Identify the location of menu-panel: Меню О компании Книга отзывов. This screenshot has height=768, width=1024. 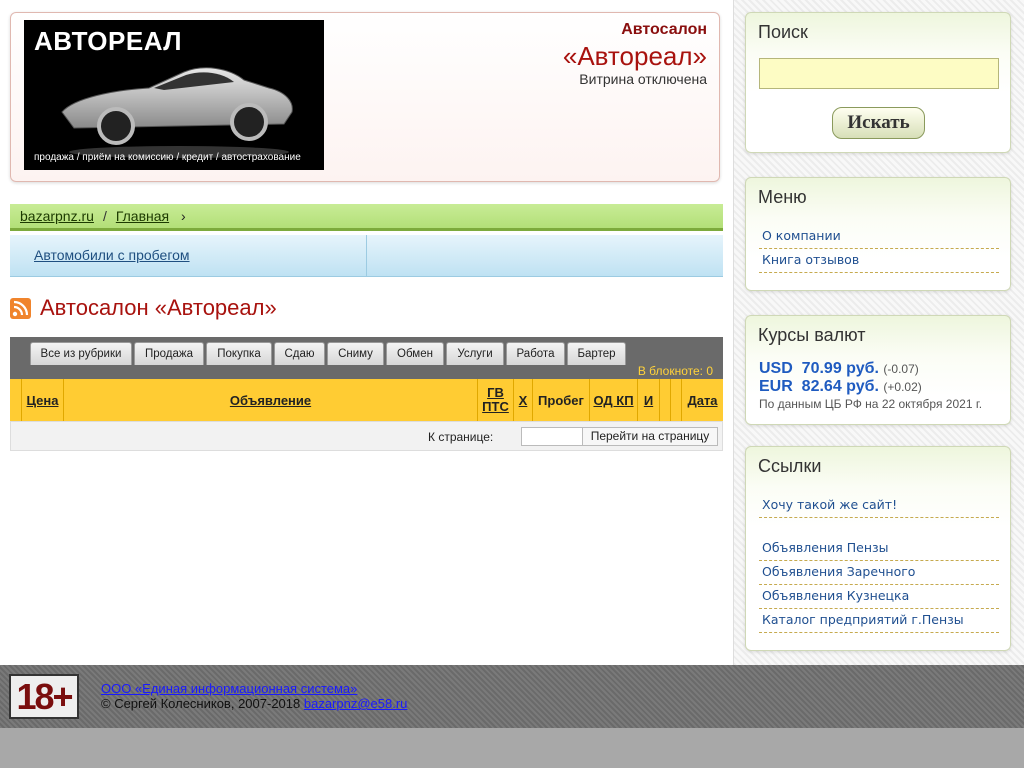
(878, 234).